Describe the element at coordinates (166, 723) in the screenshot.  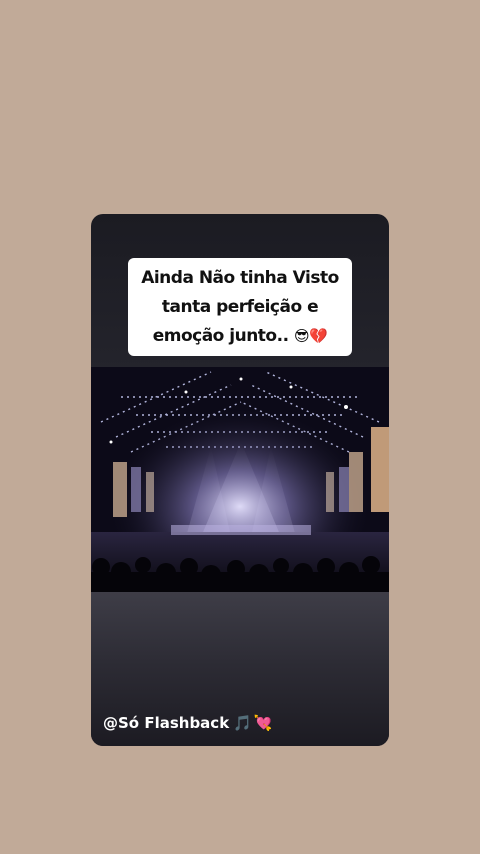
I see `account-handle-text: @Só Flashback` at that location.